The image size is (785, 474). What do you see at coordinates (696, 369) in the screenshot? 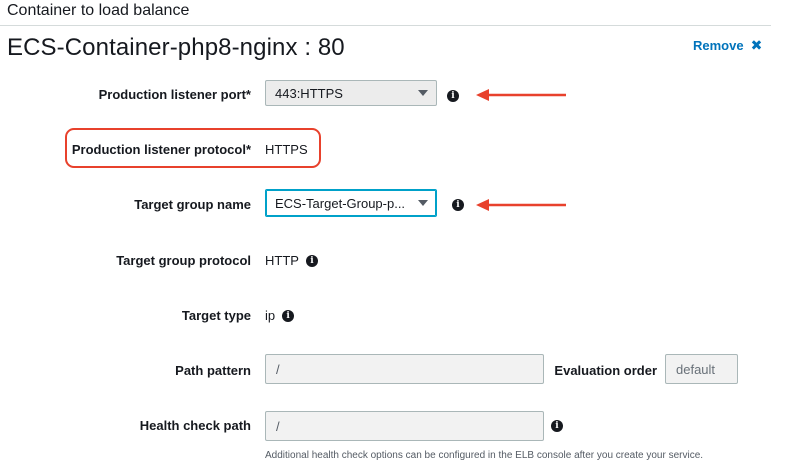
I see `evaluation-order-placeholder: default` at bounding box center [696, 369].